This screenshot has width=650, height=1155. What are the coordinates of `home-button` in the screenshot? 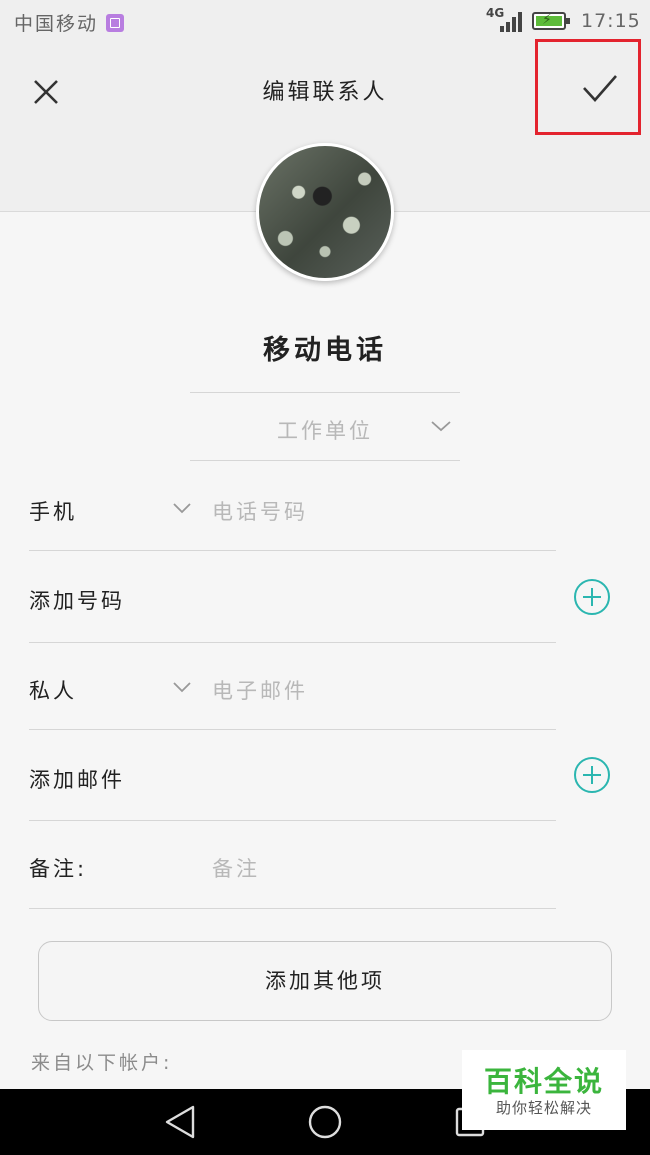 It's located at (325, 1122).